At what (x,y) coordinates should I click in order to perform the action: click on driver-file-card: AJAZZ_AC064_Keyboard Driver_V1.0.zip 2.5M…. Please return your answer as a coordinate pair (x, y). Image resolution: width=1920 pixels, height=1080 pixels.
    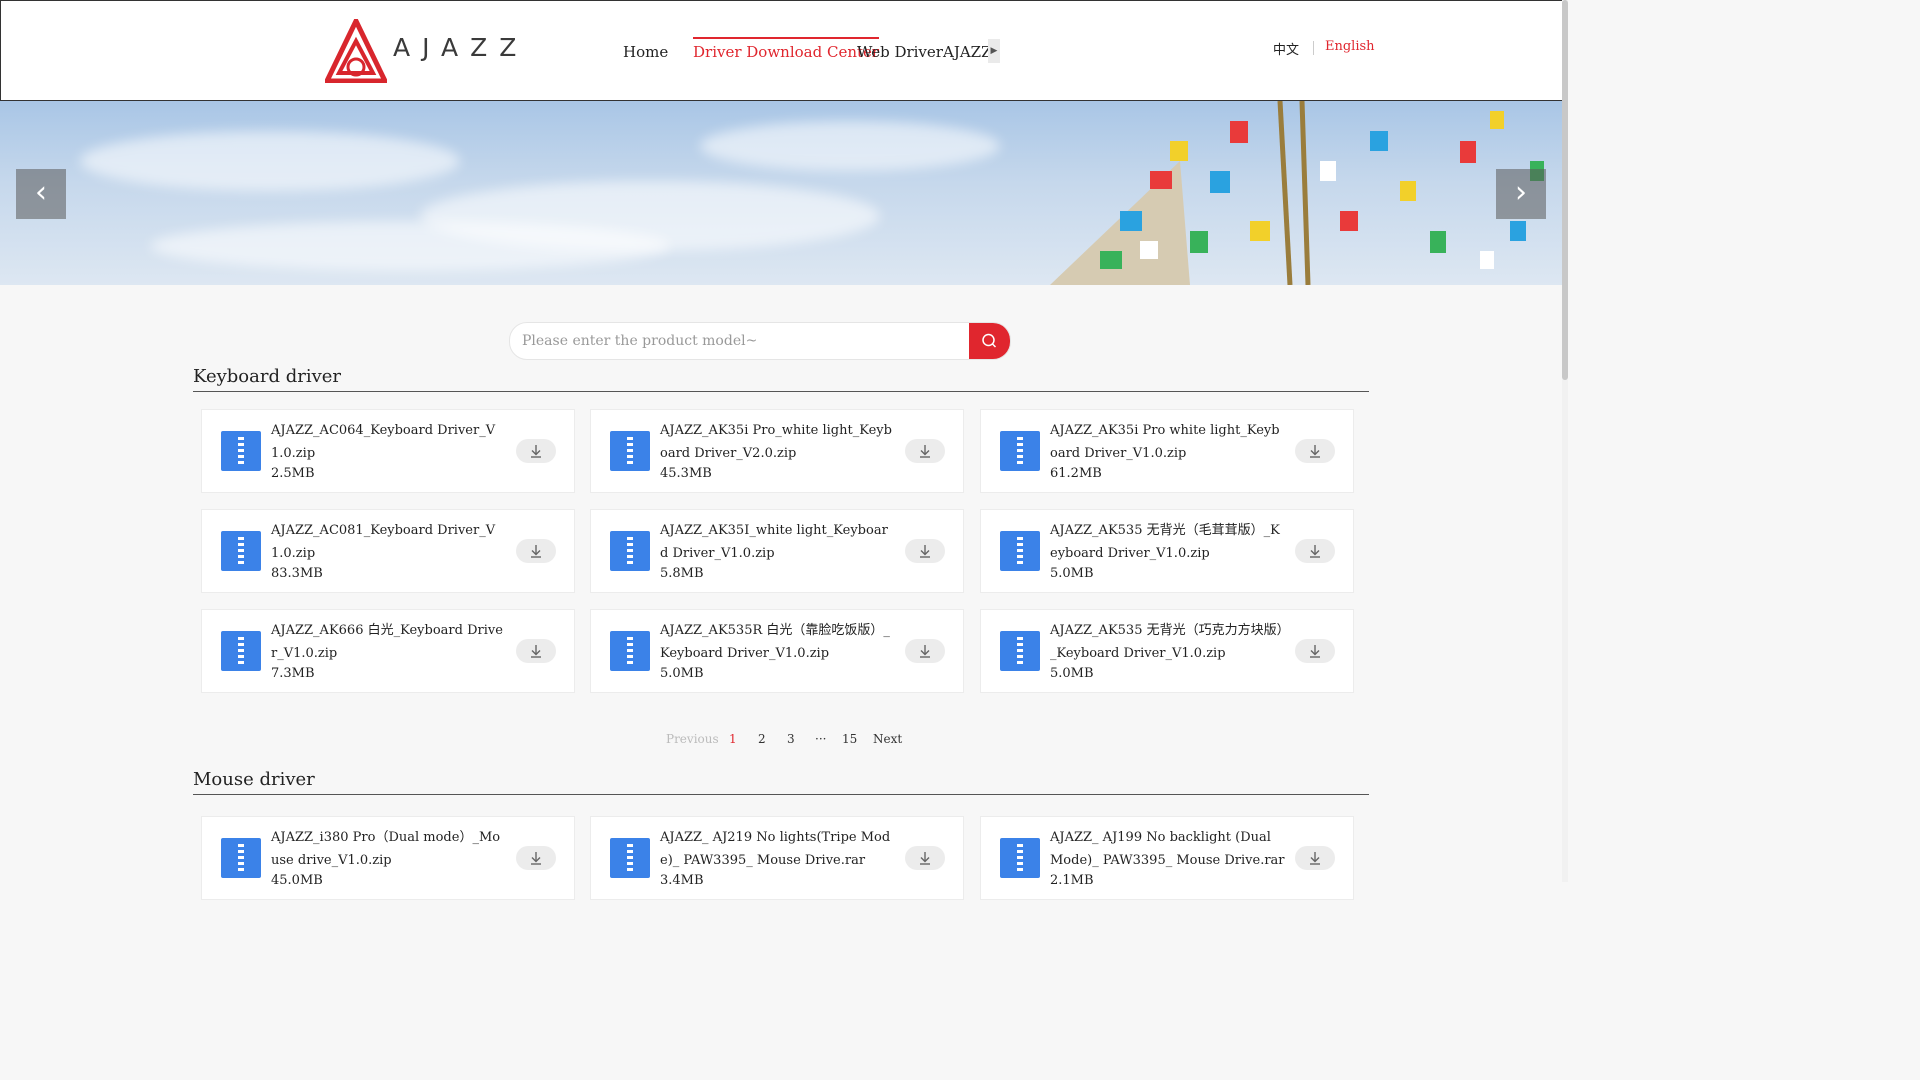
    Looking at the image, I should click on (388, 451).